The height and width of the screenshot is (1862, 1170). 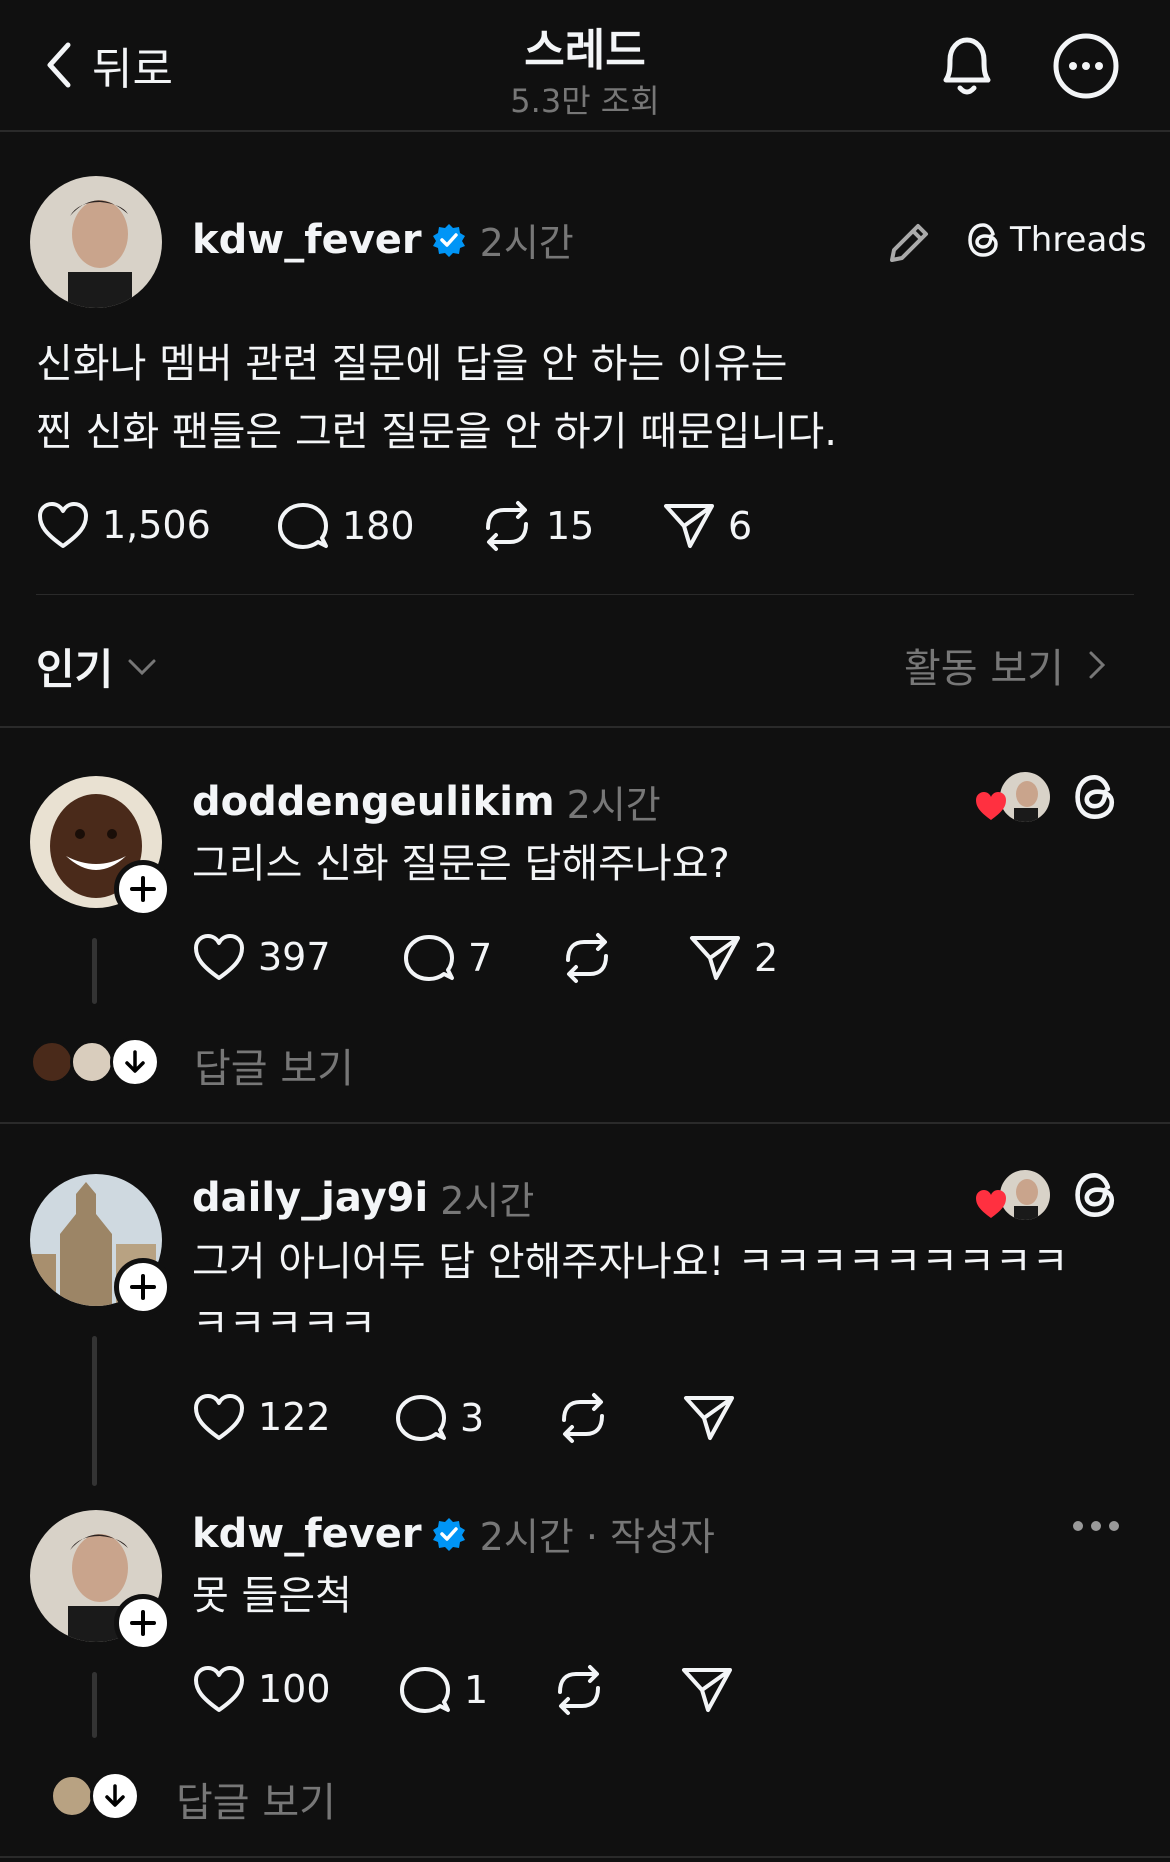 I want to click on notification-button, so click(x=967, y=67).